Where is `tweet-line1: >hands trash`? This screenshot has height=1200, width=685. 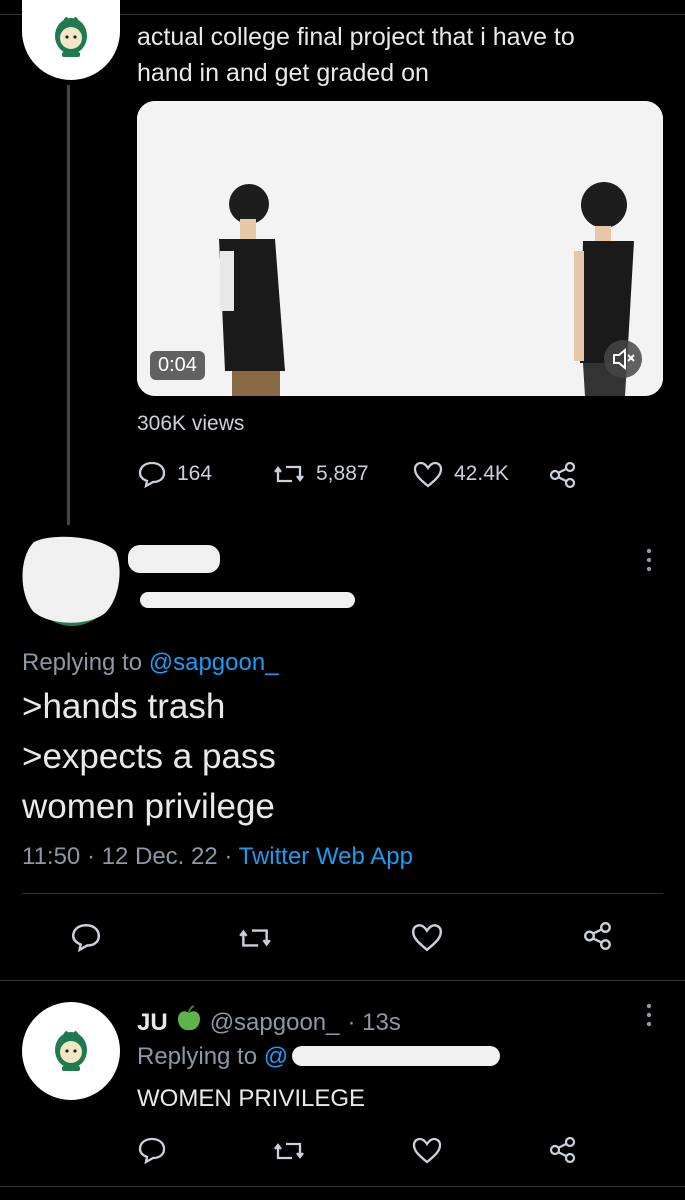
tweet-line1: >hands trash is located at coordinates (124, 706).